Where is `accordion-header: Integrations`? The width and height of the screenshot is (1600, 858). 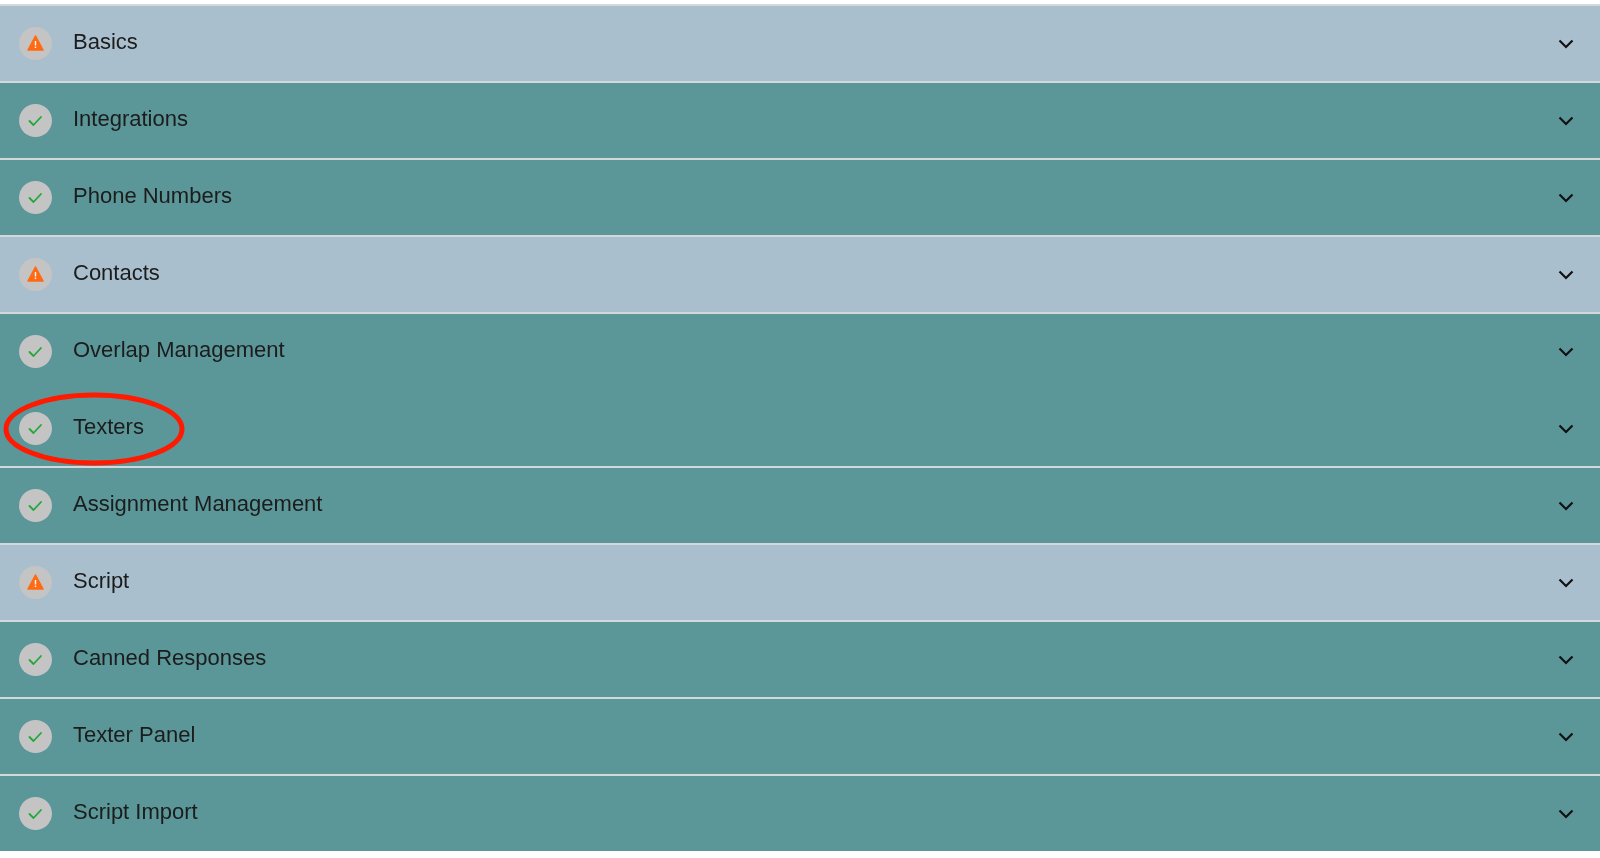
accordion-header: Integrations is located at coordinates (800, 120).